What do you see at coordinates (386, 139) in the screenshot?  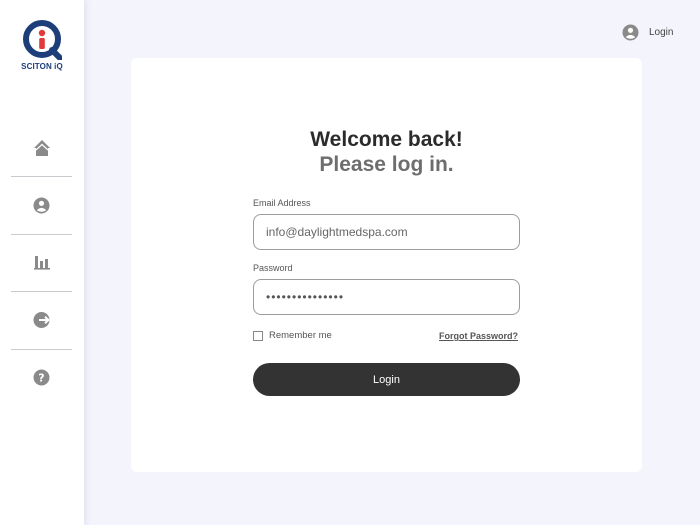 I see `page-title: Welcome back!` at bounding box center [386, 139].